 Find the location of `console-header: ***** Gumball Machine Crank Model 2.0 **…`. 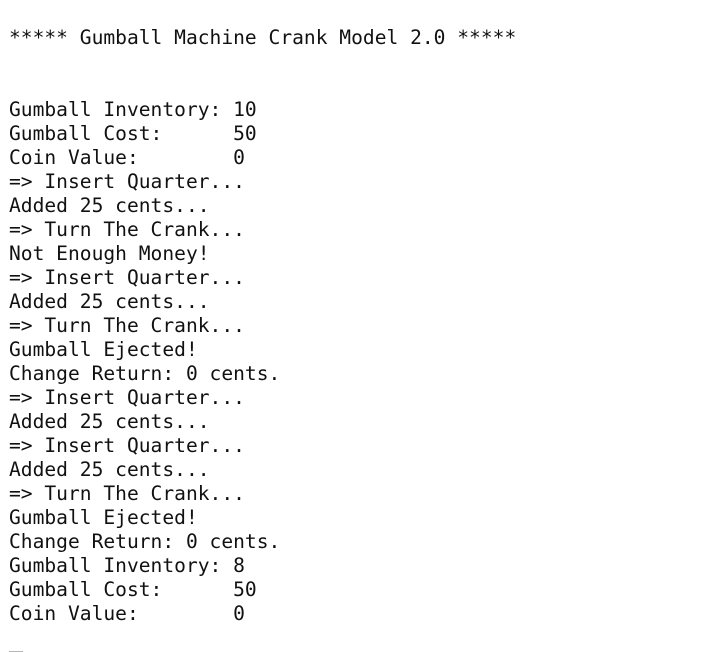

console-header: ***** Gumball Machine Crank Model 2.0 **… is located at coordinates (263, 37).